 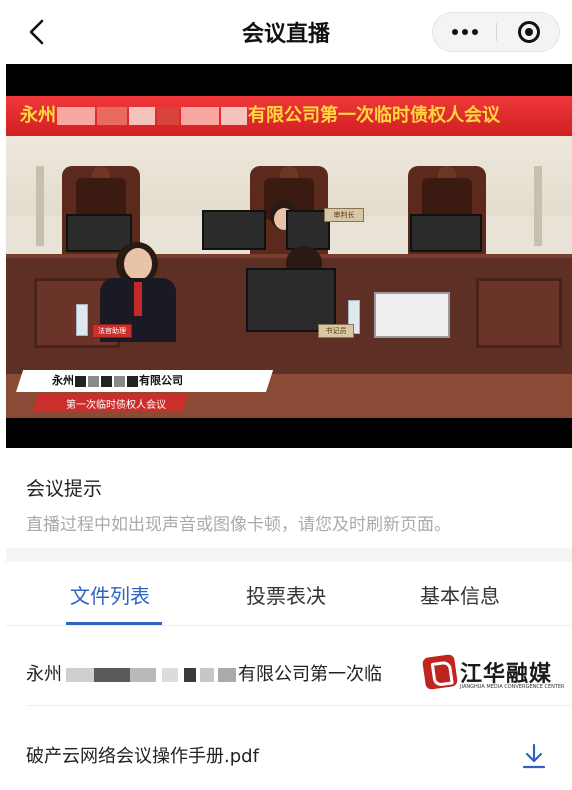 I want to click on file-name: 永州 有限公司第一次临, so click(x=204, y=674).